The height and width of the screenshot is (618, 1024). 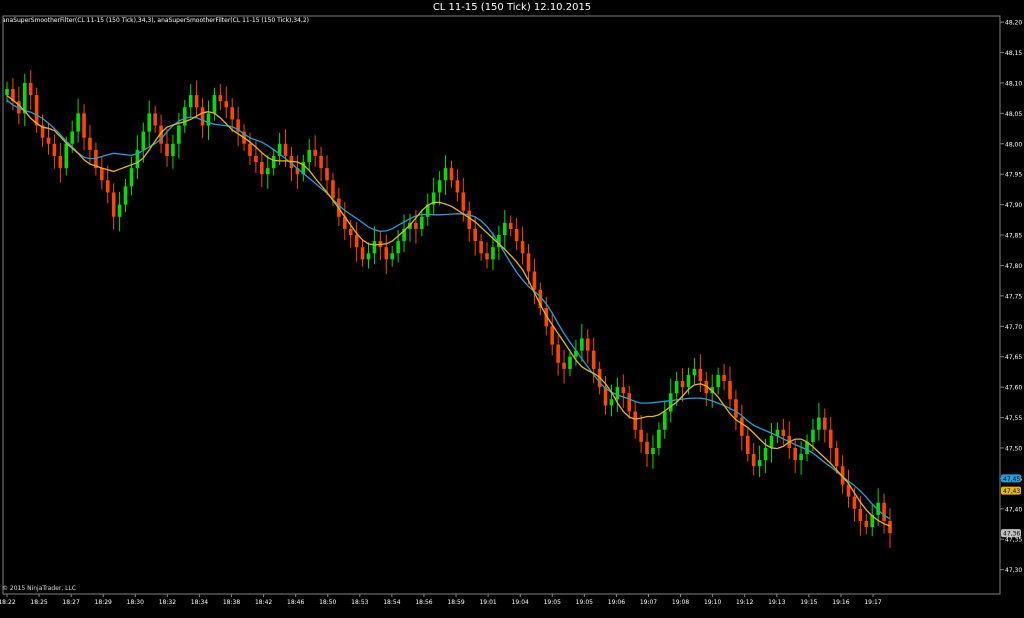 I want to click on x-tick-label: 19:07, so click(x=648, y=602).